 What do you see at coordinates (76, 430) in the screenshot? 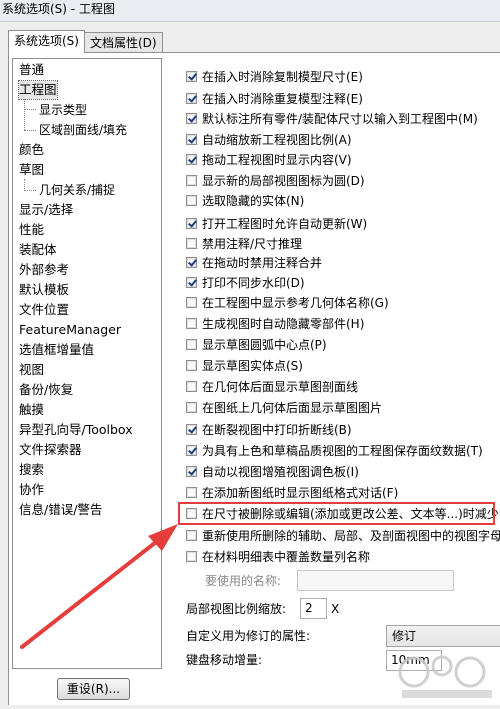
I see `nav-item-hole-wizard-toolbox: 异型孔向导/Toolbox` at bounding box center [76, 430].